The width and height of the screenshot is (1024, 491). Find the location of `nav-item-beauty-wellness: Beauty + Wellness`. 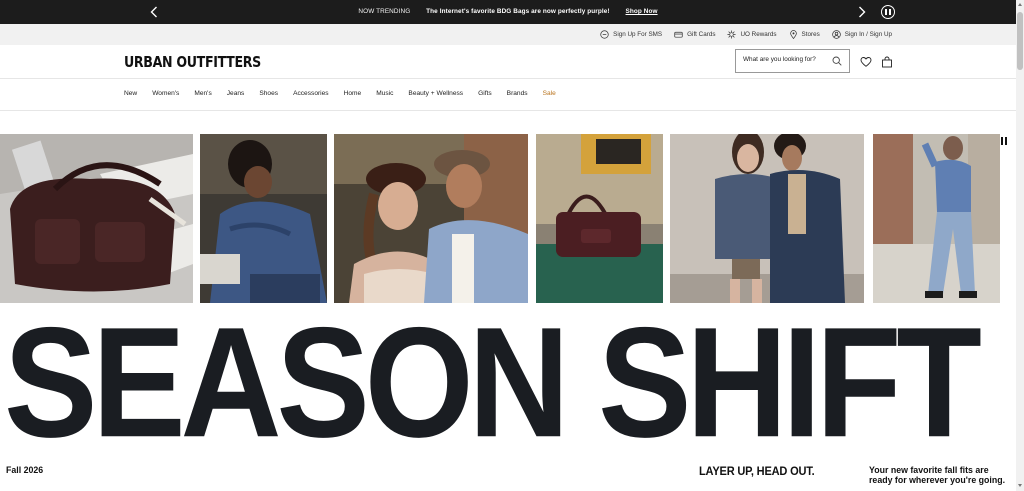

nav-item-beauty-wellness: Beauty + Wellness is located at coordinates (435, 93).